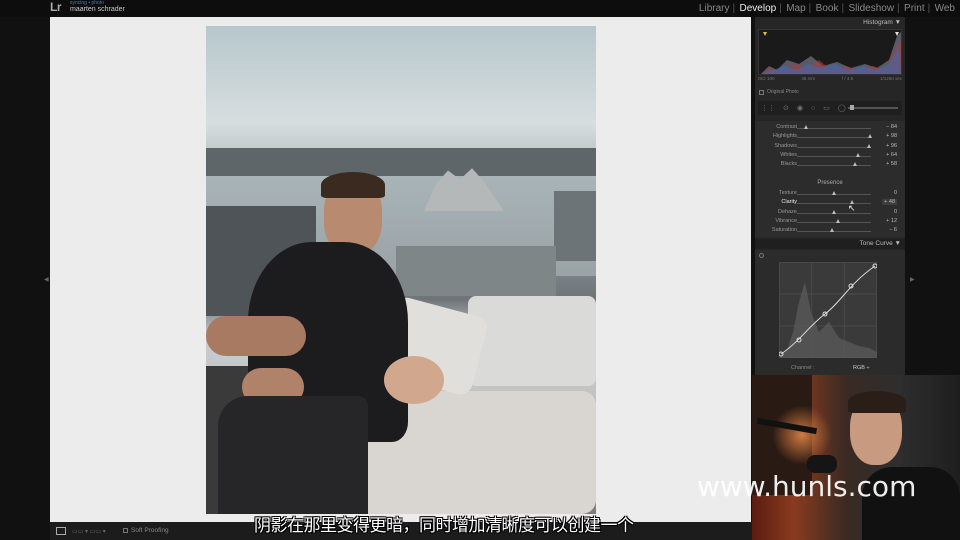  Describe the element at coordinates (757, 8) in the screenshot. I see `module-develop: Develop` at that location.